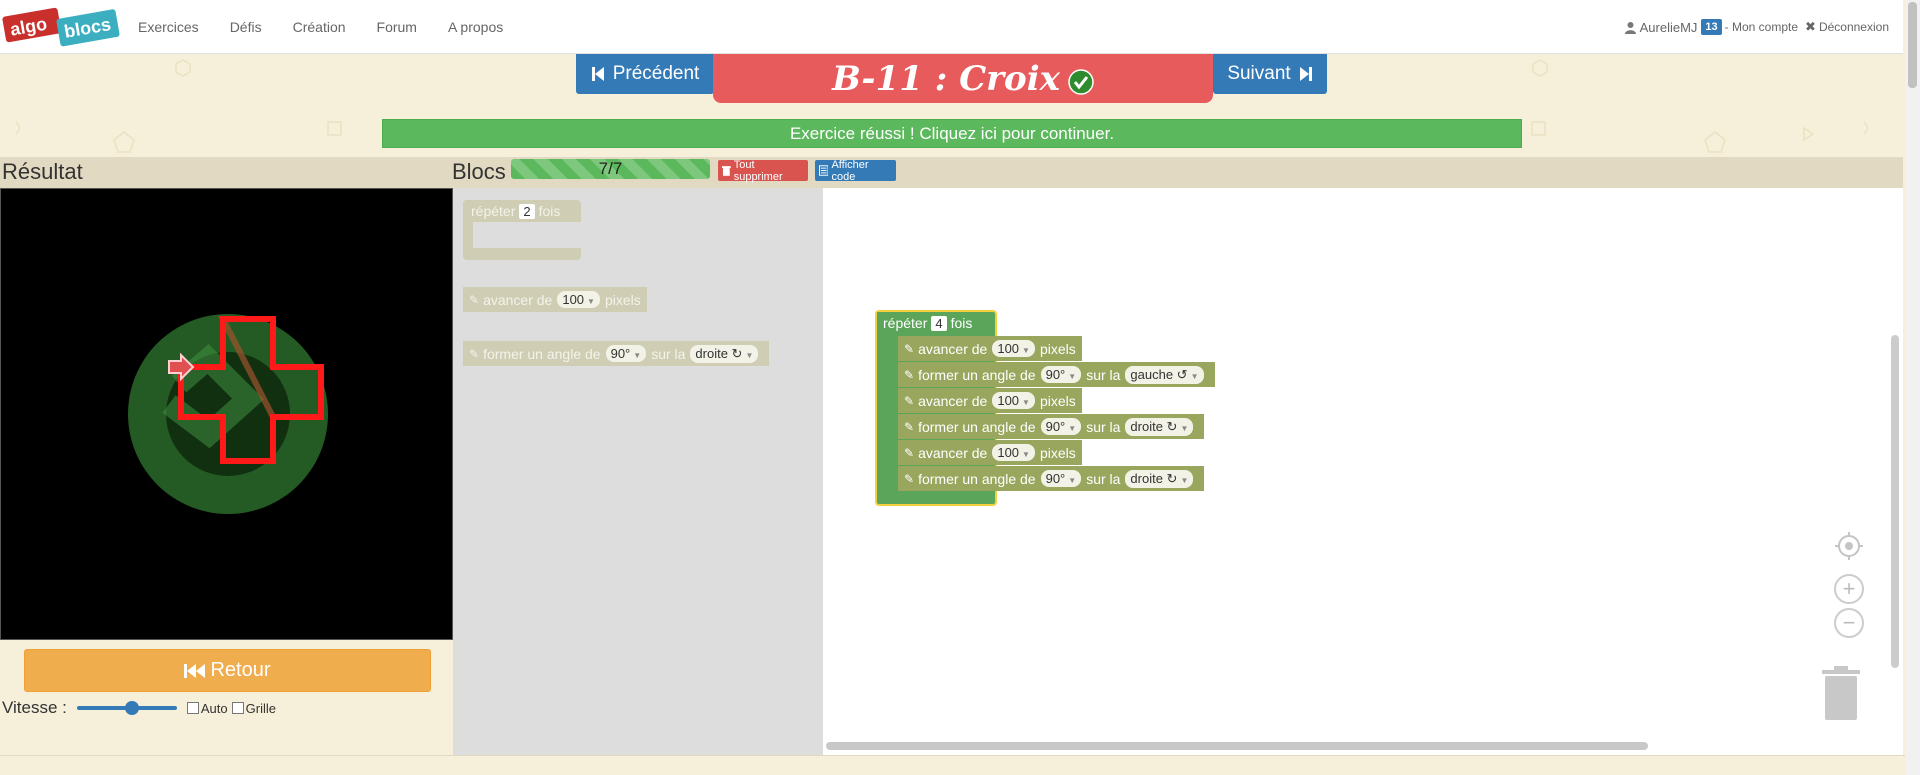 This screenshot has height=775, width=1920. I want to click on speed-controls: Vitesse : Auto Grille, so click(140, 708).